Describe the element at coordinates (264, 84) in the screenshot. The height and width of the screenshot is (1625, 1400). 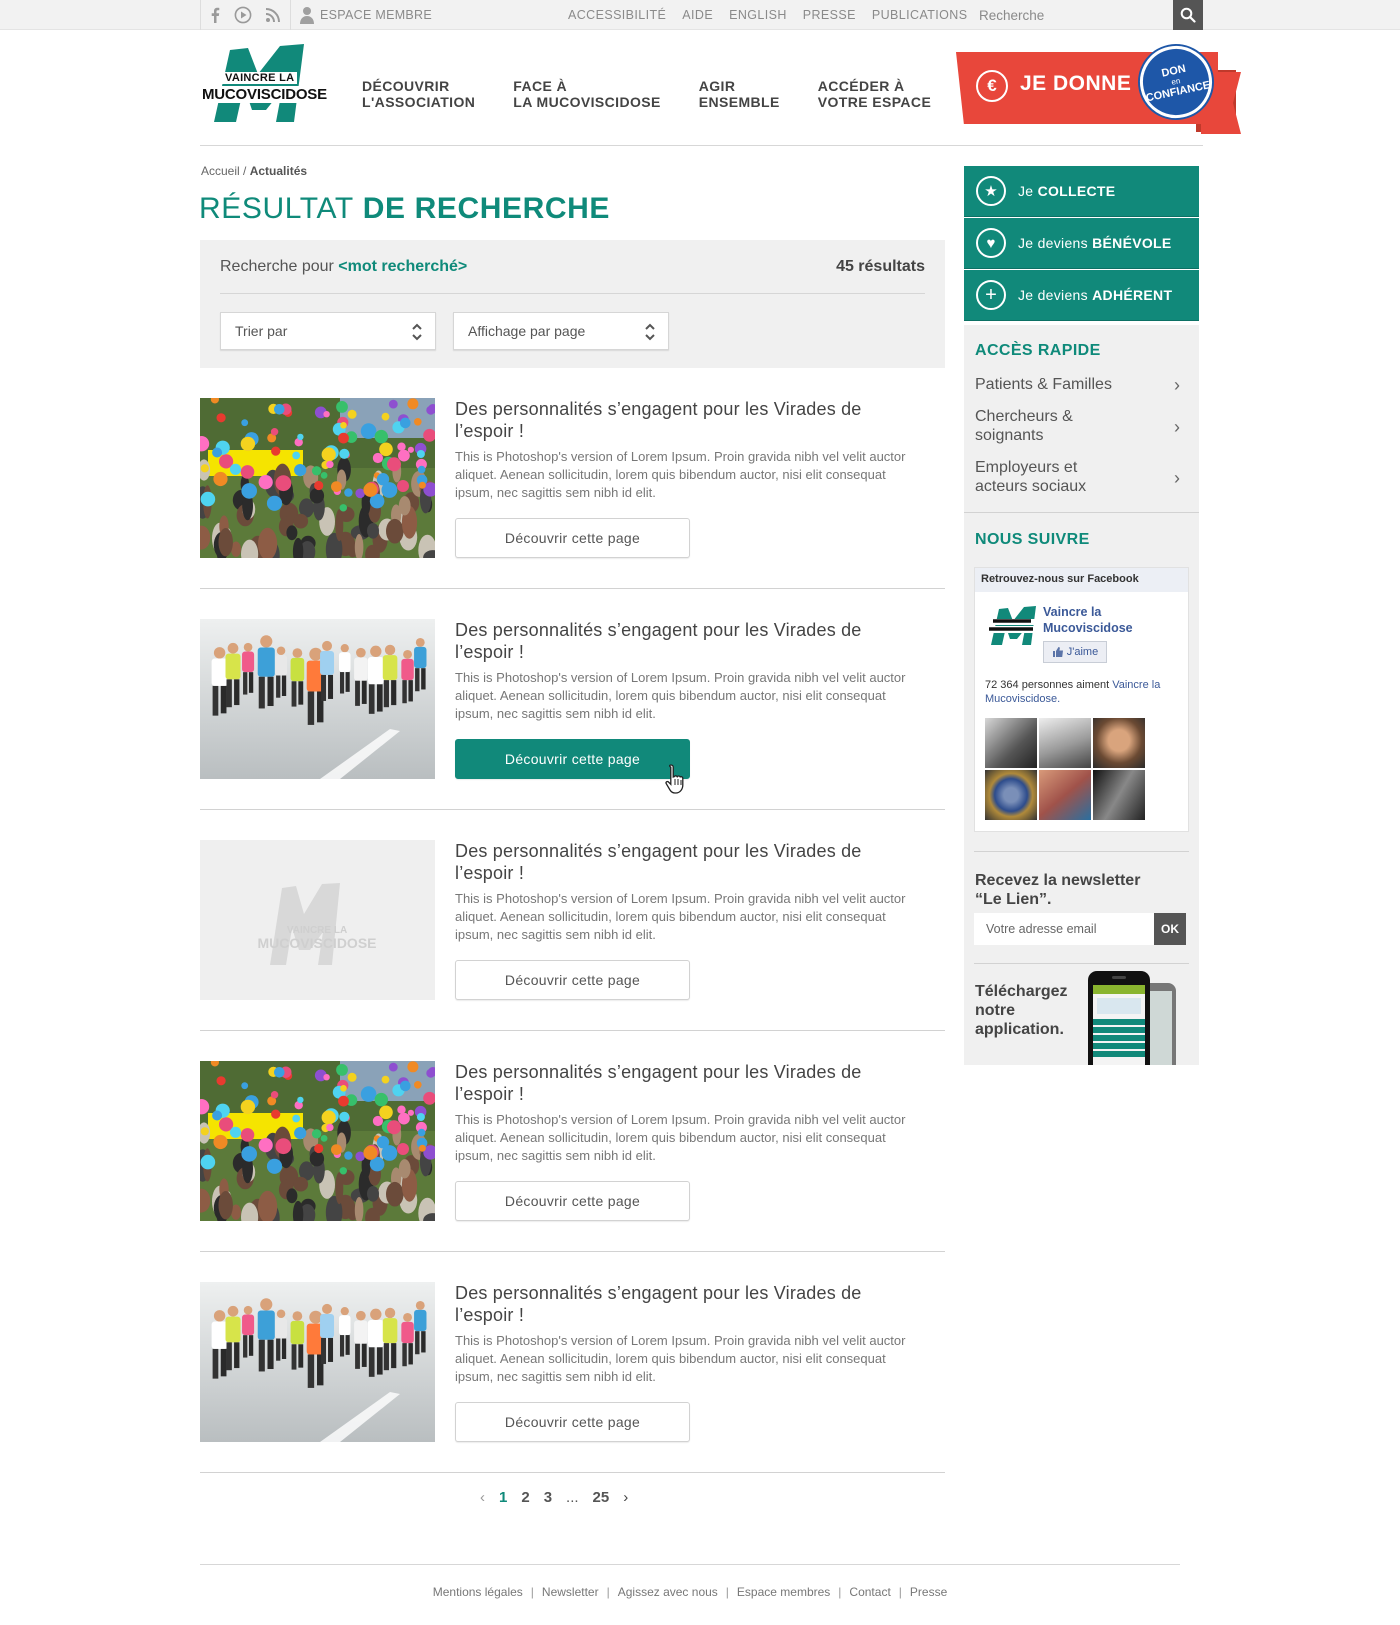
I see `site-logo: VAINCRE LA MUCOVISCIDOSE` at that location.